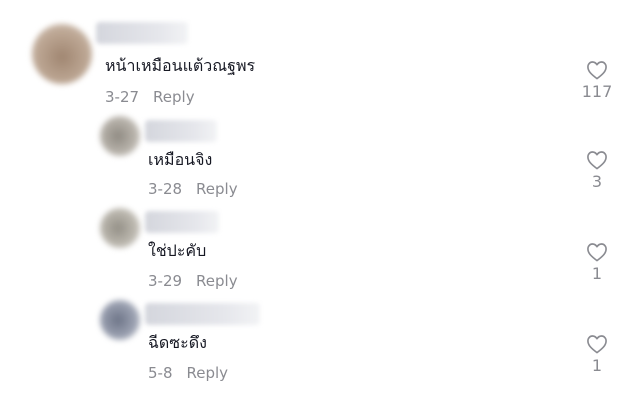  Describe the element at coordinates (597, 171) in the screenshot. I see `like-button: 3` at that location.